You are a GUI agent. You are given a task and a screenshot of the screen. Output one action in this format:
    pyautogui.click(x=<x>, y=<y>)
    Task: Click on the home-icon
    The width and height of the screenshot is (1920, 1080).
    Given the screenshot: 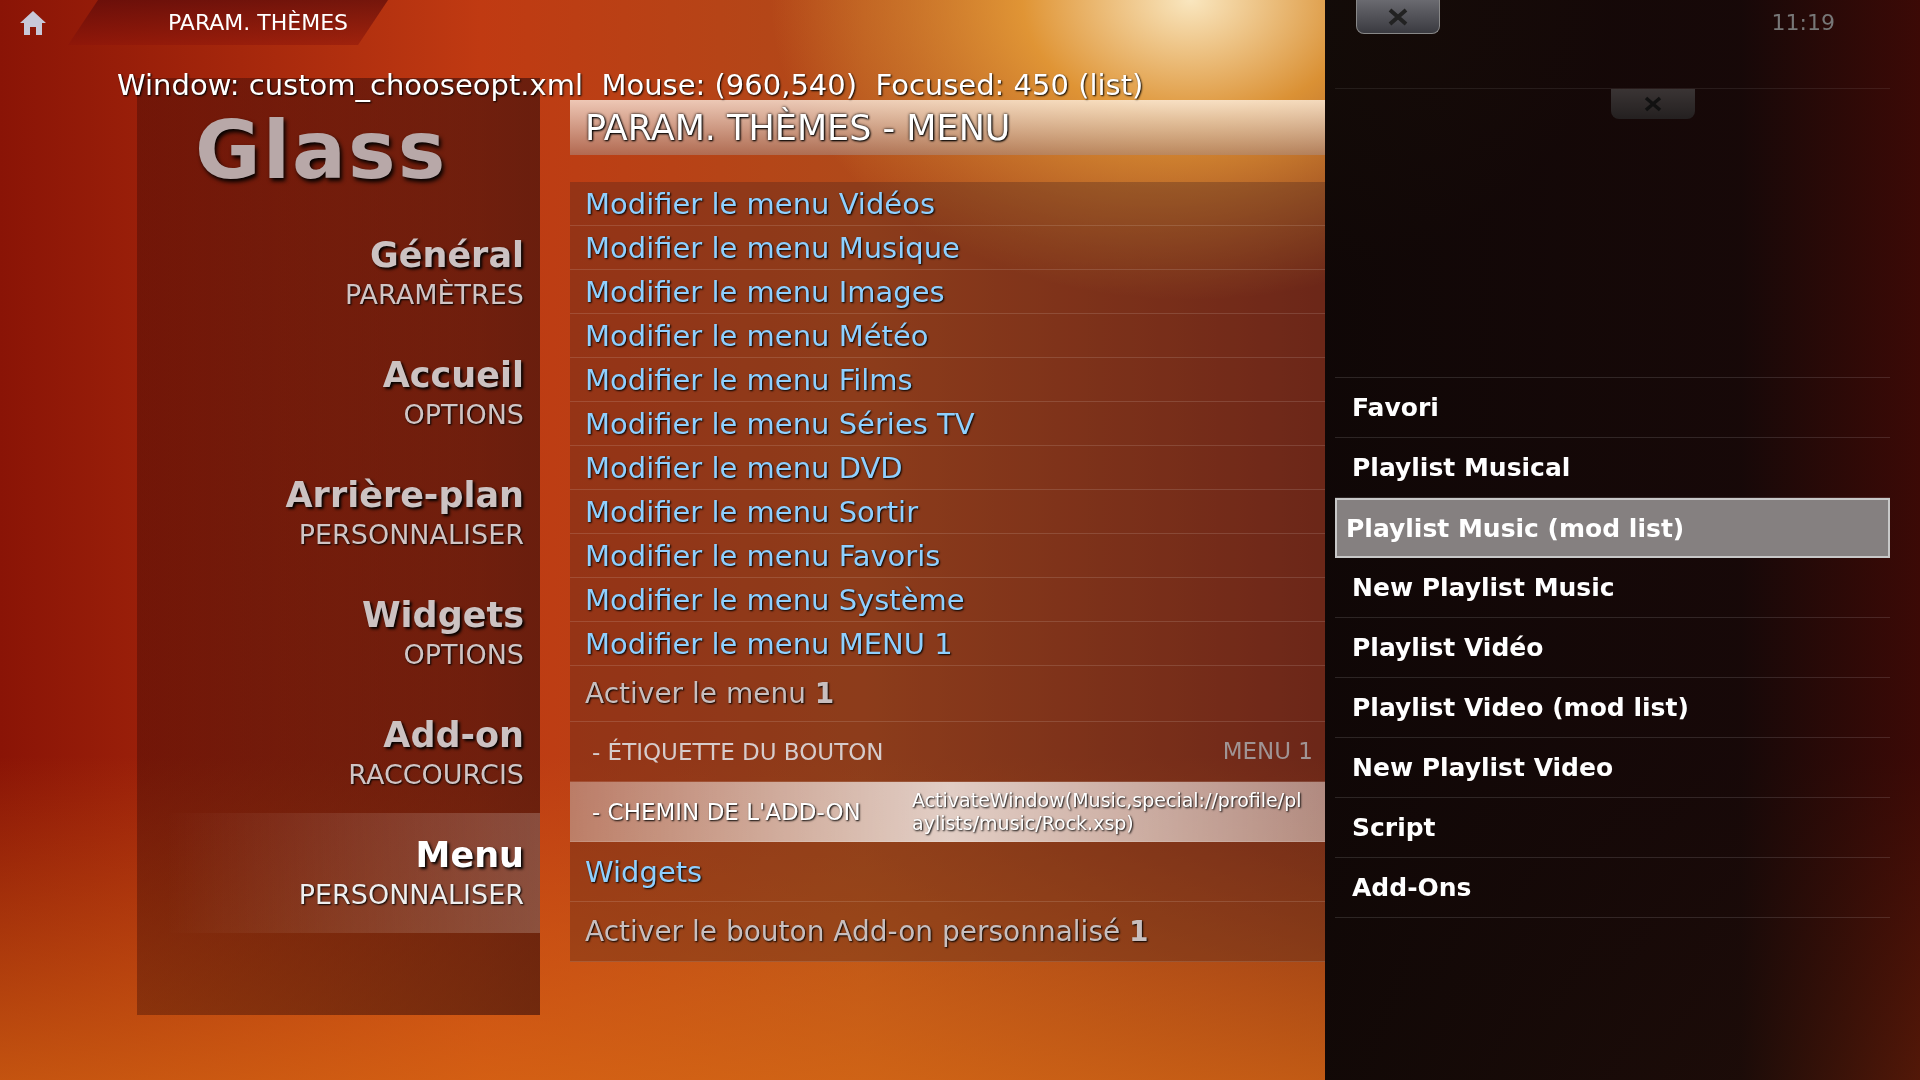 What is the action you would take?
    pyautogui.click(x=33, y=22)
    